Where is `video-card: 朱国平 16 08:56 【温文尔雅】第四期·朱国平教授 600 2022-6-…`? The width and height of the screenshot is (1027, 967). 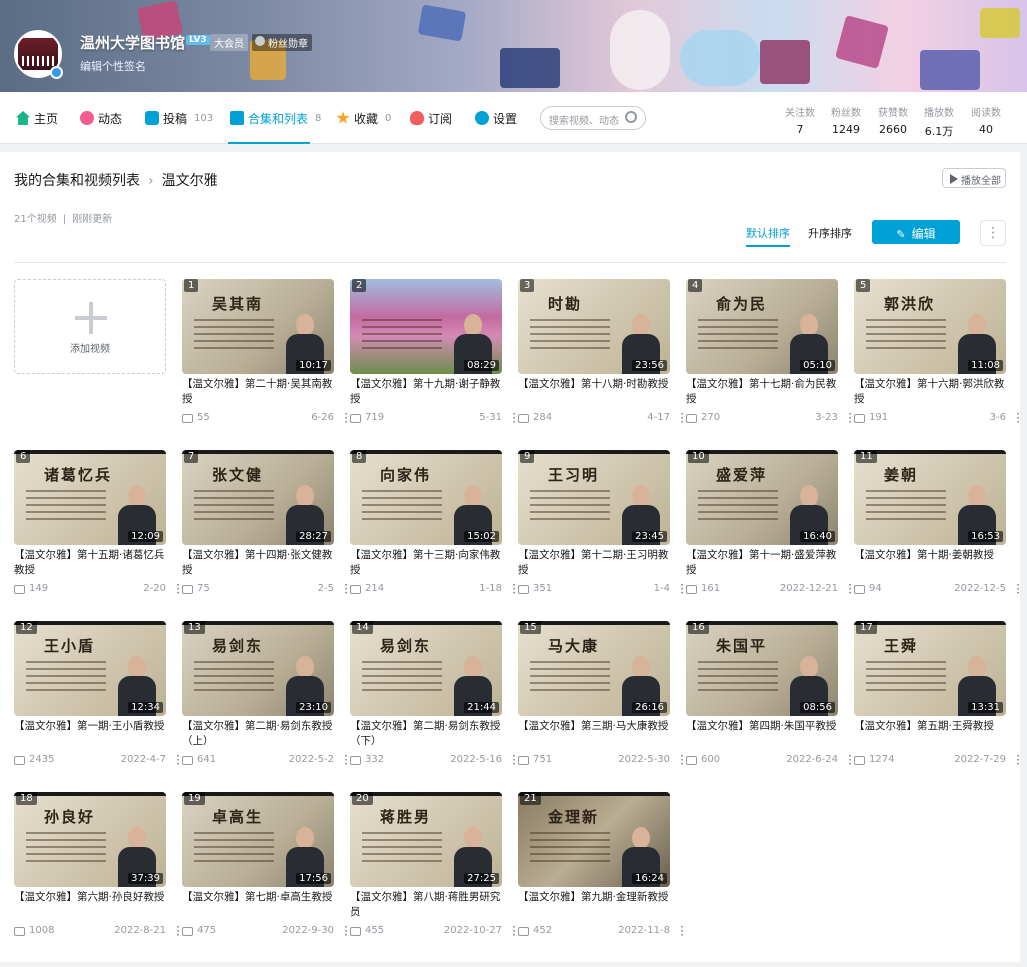
video-card: 朱国平 16 08:56 【温文尔雅】第四期·朱国平教授 600 2022-6-… is located at coordinates (769, 701).